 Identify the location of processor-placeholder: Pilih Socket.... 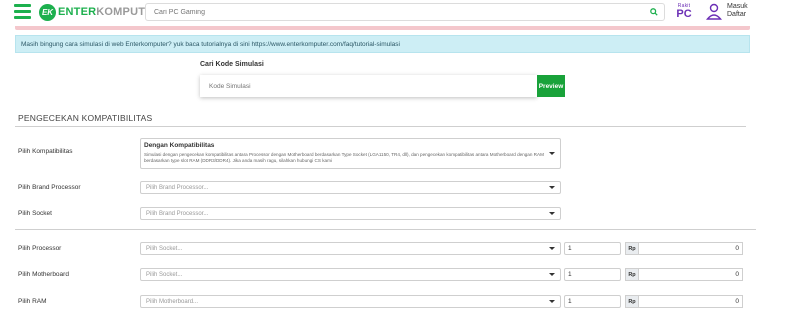
(164, 248).